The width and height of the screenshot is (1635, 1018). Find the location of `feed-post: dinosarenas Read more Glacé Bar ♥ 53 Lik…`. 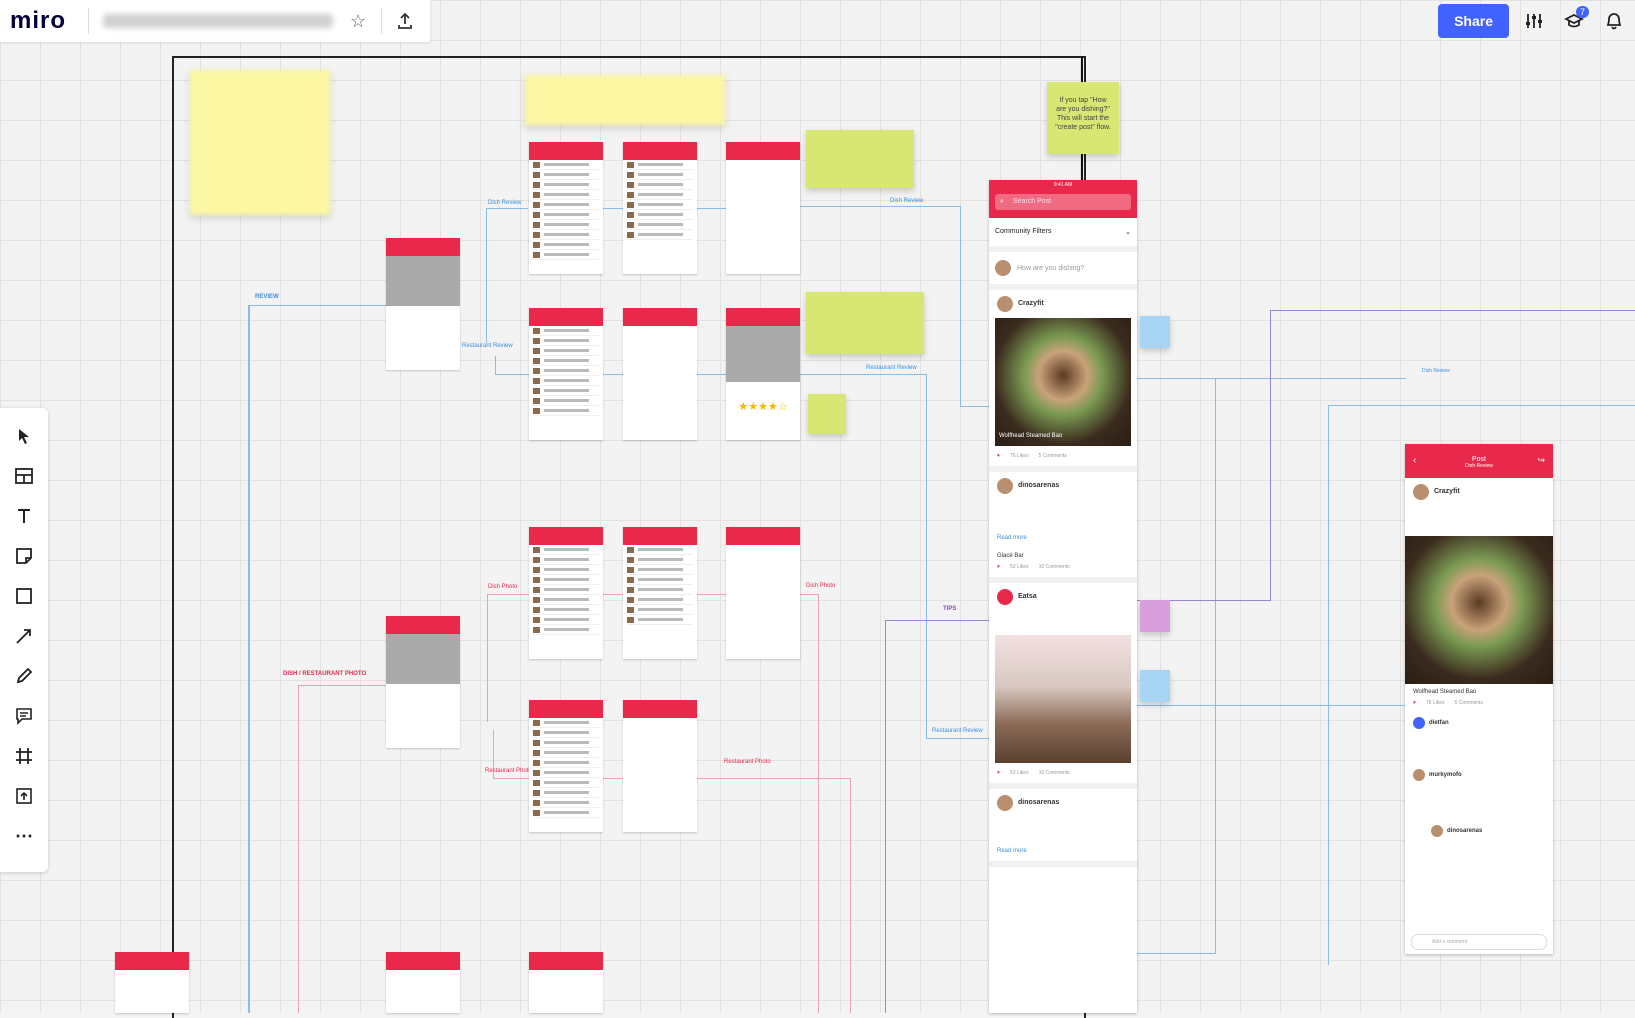

feed-post: dinosarenas Read more Glacé Bar ♥ 53 Lik… is located at coordinates (1063, 527).